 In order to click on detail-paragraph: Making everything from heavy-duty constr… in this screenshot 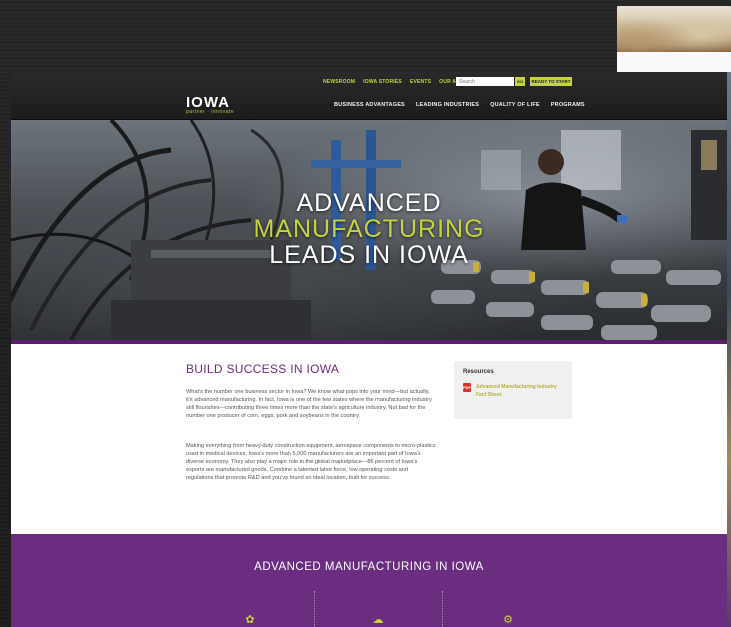, I will do `click(311, 462)`.